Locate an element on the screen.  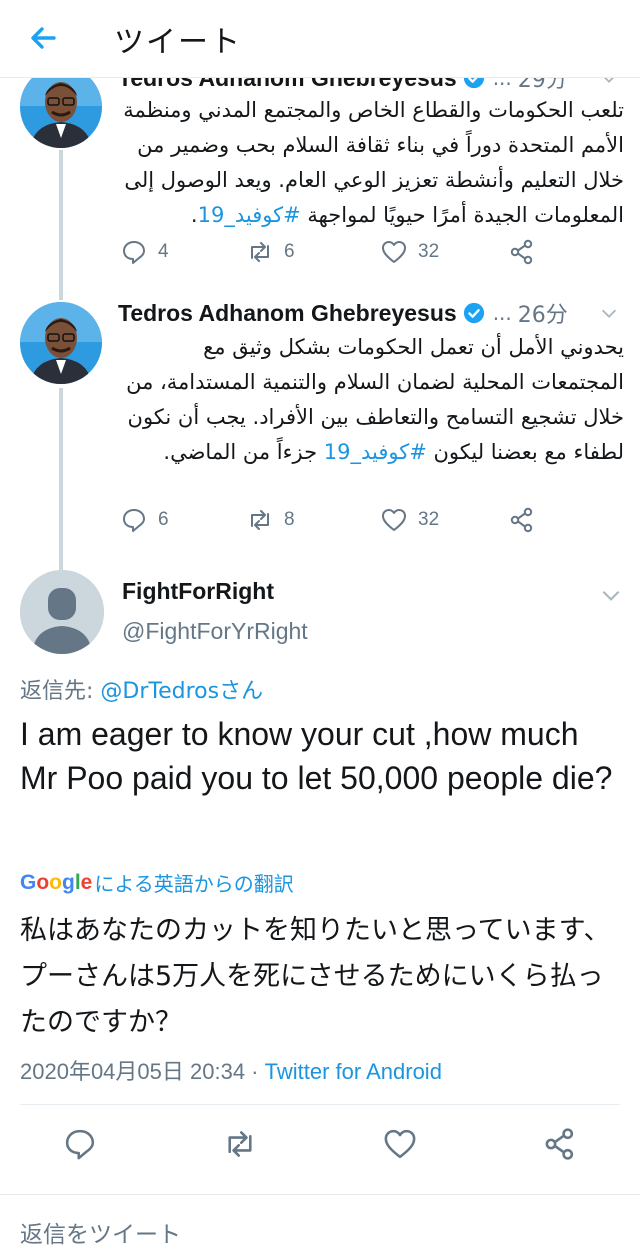
avatar-default is located at coordinates (62, 612).